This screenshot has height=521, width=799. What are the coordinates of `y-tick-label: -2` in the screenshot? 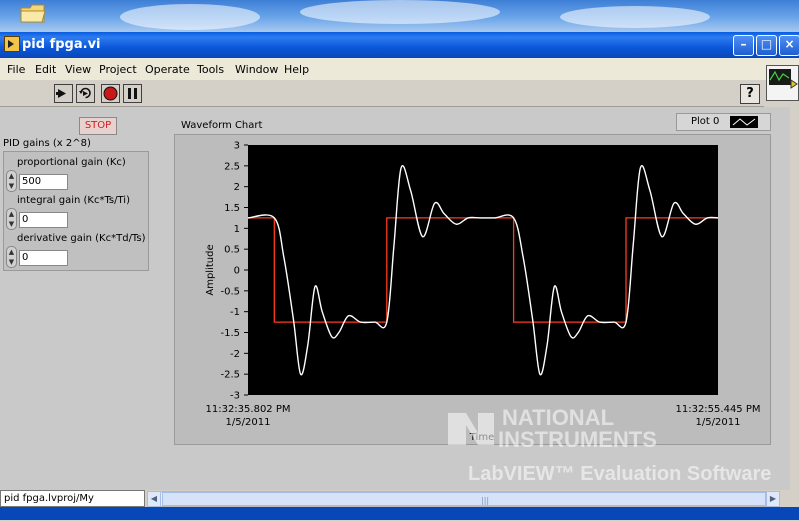 It's located at (235, 354).